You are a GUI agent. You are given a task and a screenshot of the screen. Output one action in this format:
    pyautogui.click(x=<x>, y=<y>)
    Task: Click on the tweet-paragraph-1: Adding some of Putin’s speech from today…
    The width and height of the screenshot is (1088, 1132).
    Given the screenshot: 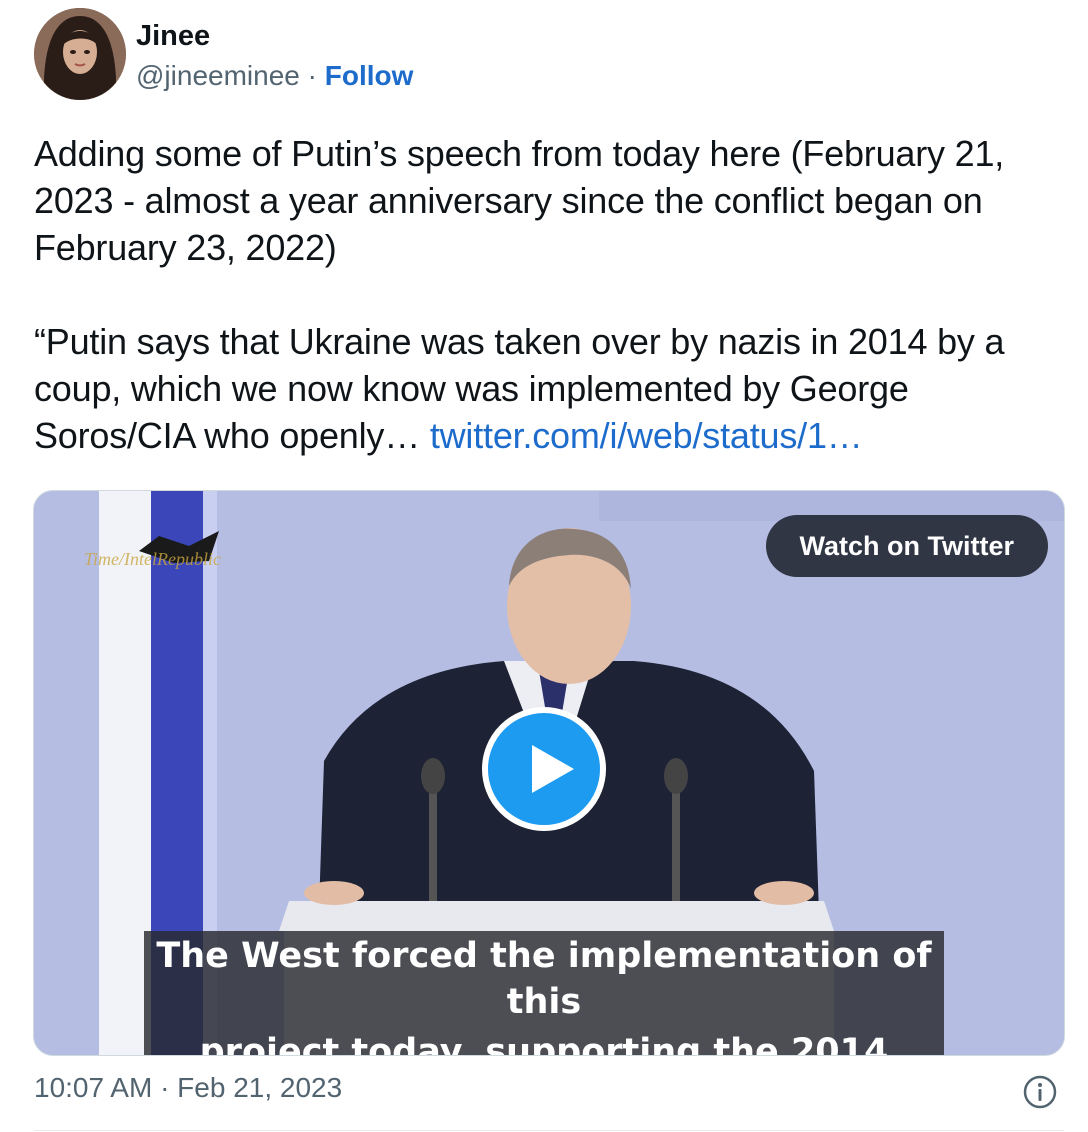 What is the action you would take?
    pyautogui.click(x=519, y=200)
    